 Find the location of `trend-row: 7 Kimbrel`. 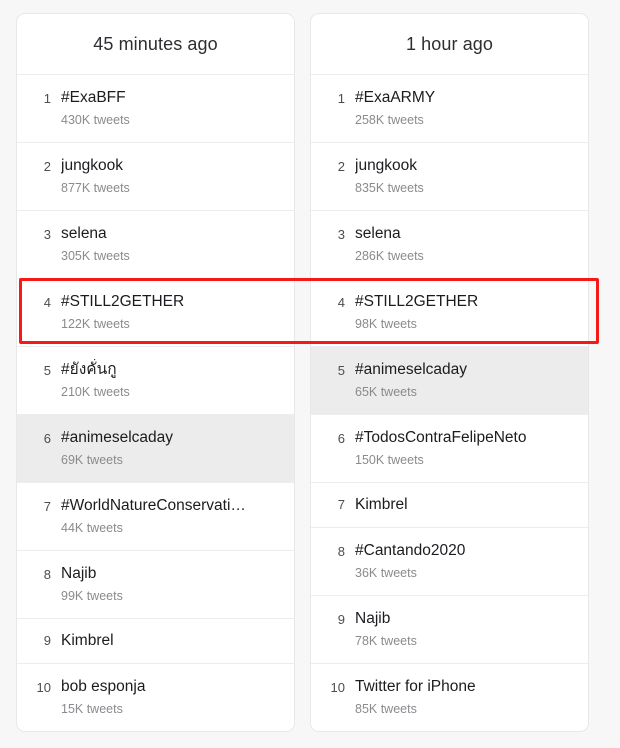

trend-row: 7 Kimbrel is located at coordinates (449, 505).